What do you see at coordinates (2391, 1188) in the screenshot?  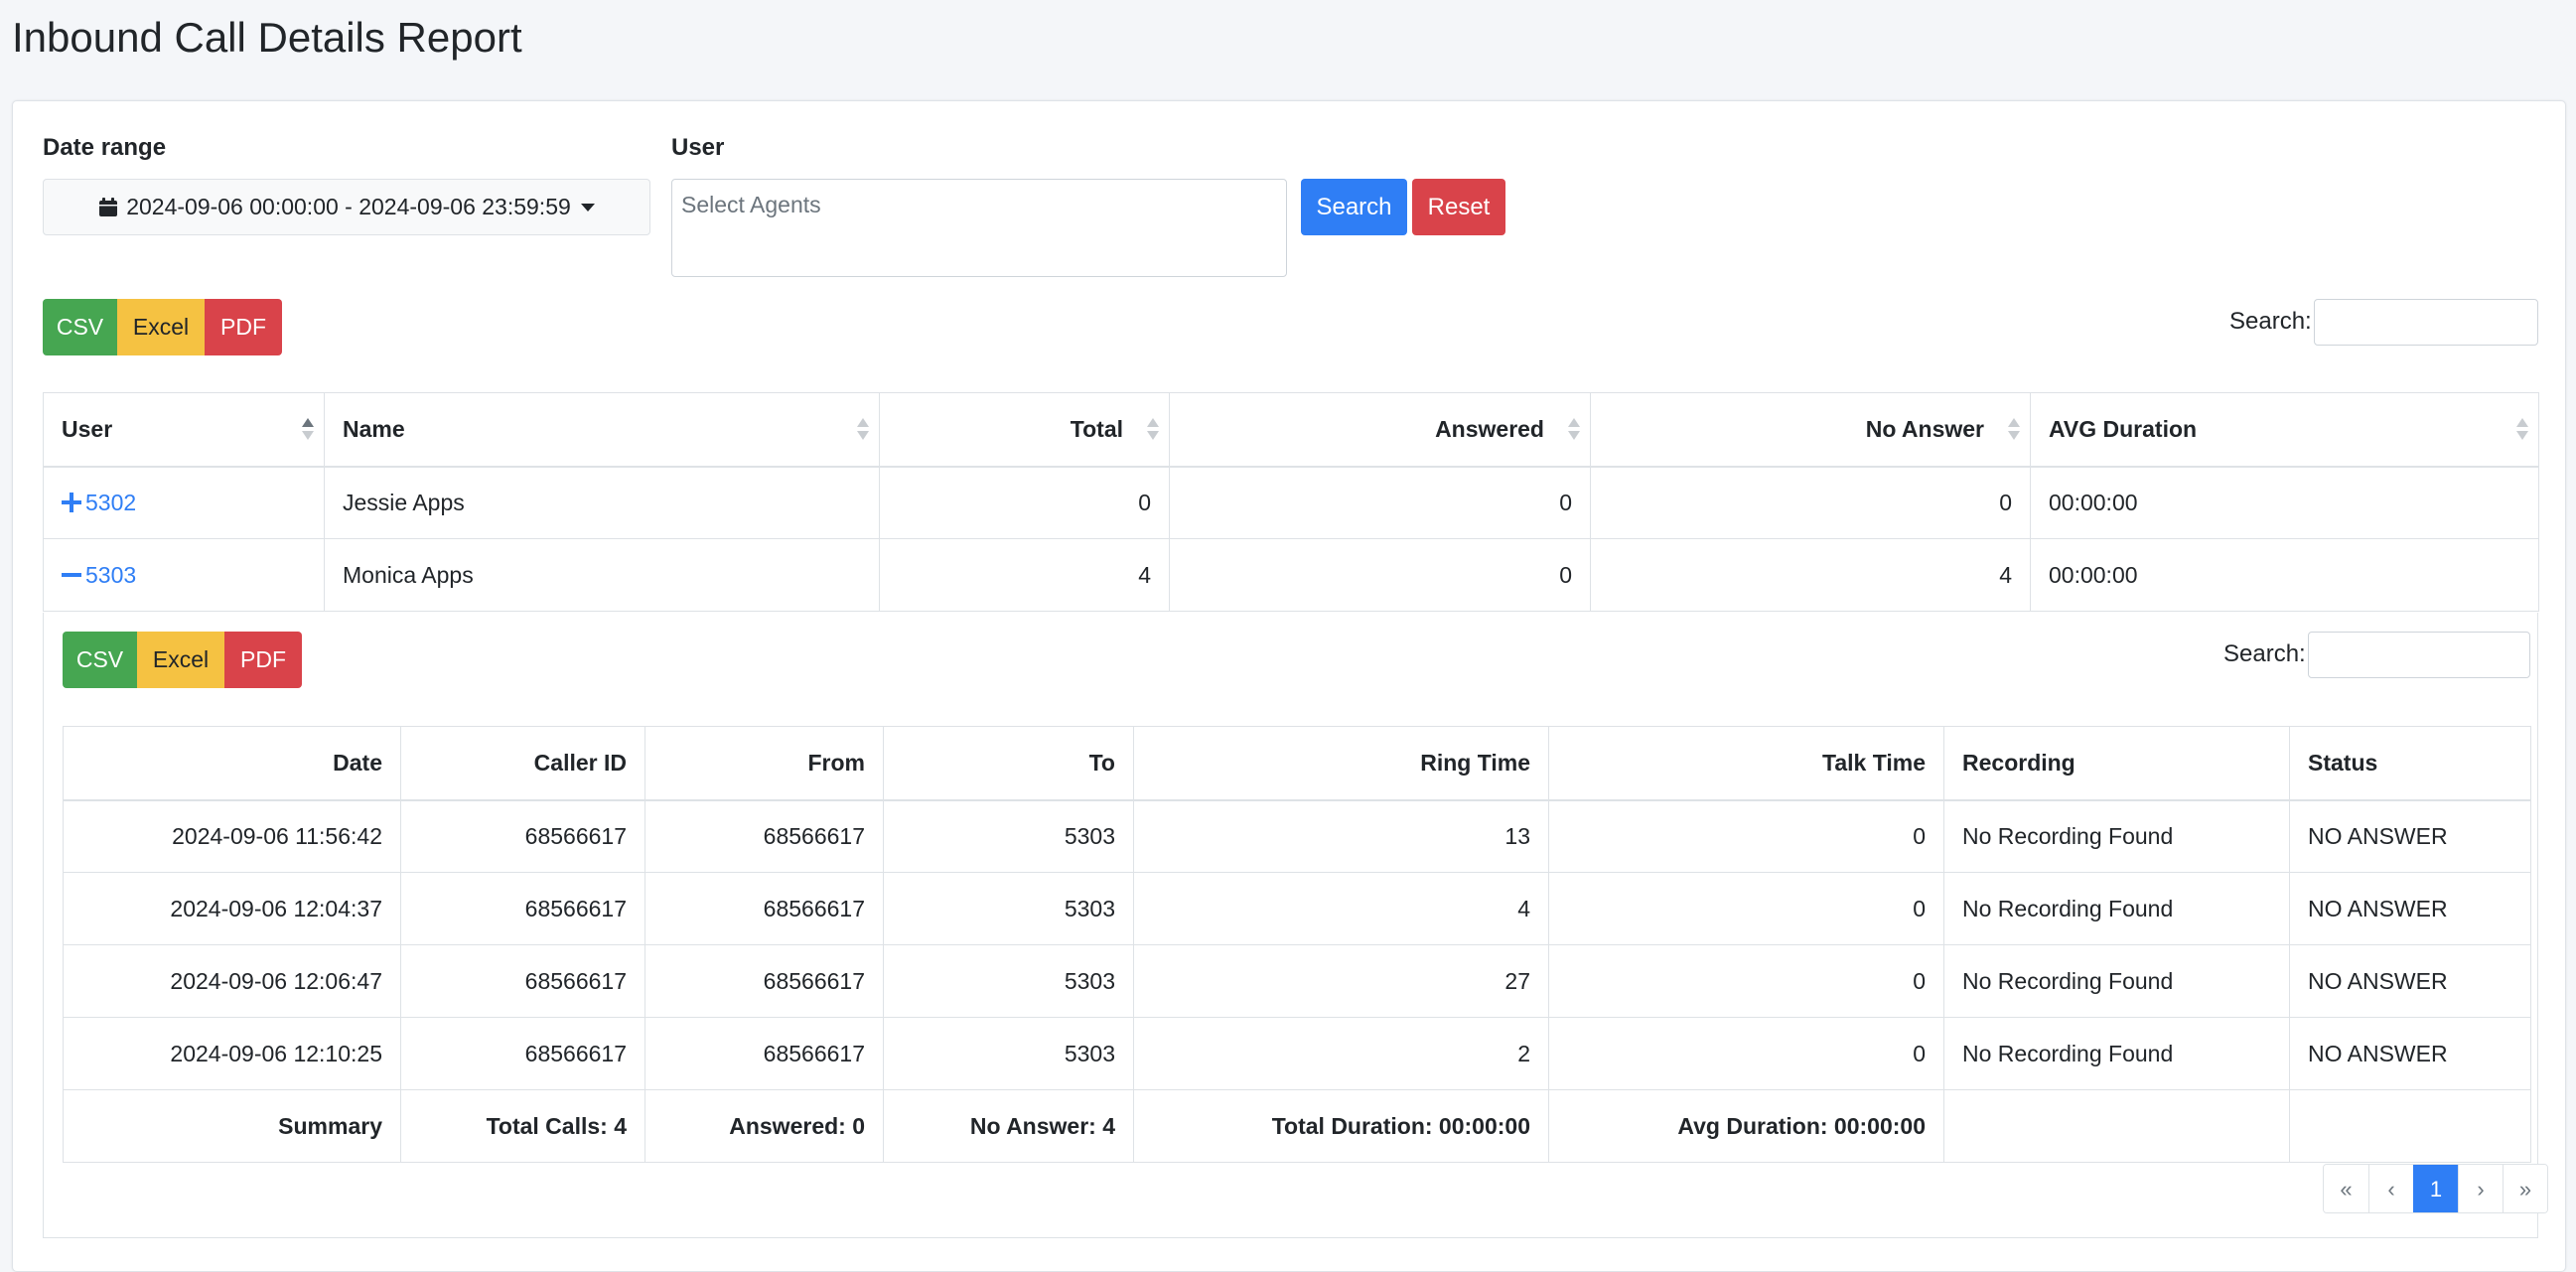 I see `pagination-prev: ‹` at bounding box center [2391, 1188].